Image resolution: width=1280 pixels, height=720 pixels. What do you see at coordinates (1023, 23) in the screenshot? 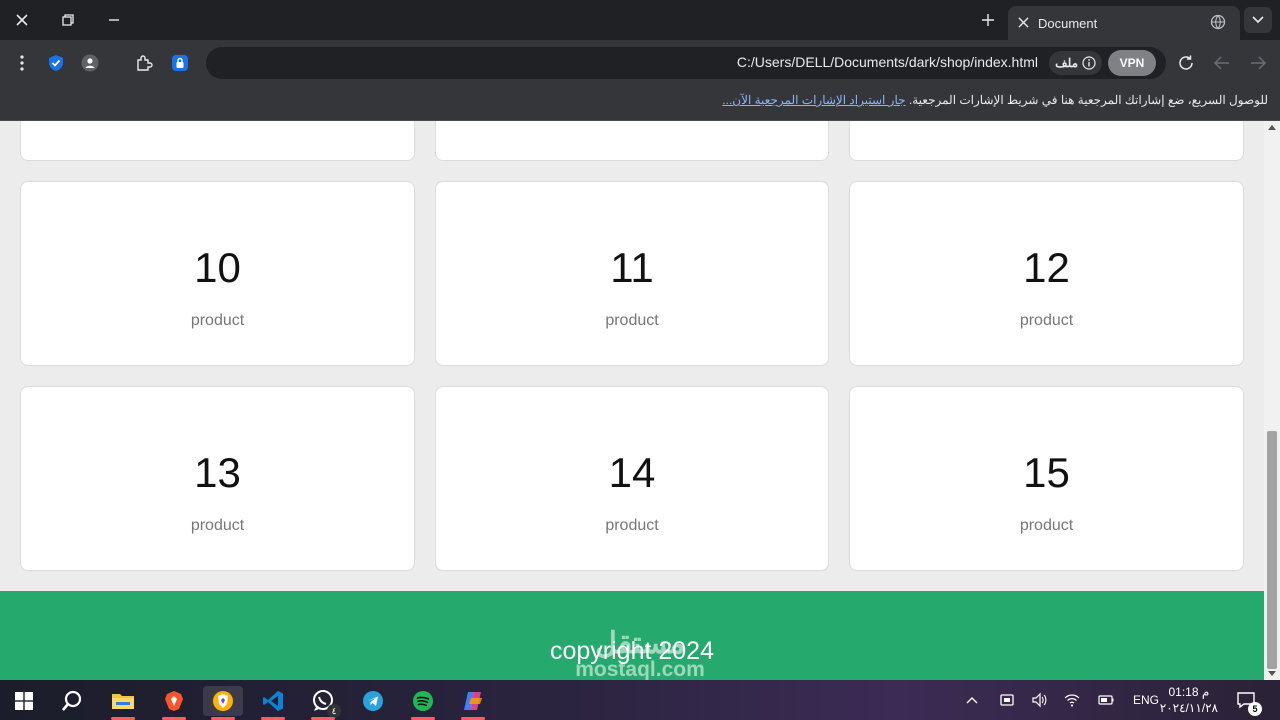
I see `close-tab-icon` at bounding box center [1023, 23].